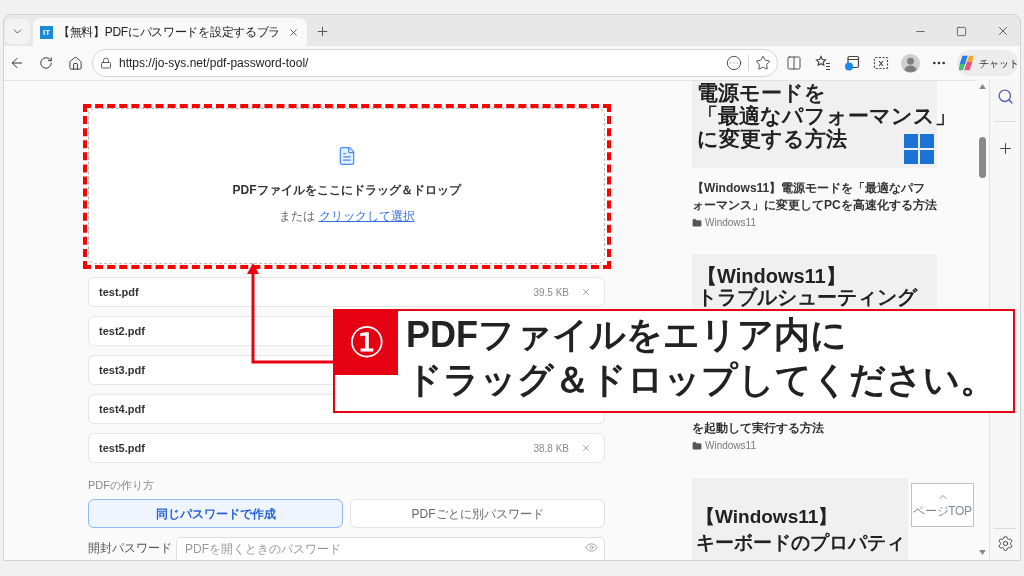 This screenshot has height=576, width=1024. What do you see at coordinates (551, 292) in the screenshot?
I see `file-size: 39.5 KB` at bounding box center [551, 292].